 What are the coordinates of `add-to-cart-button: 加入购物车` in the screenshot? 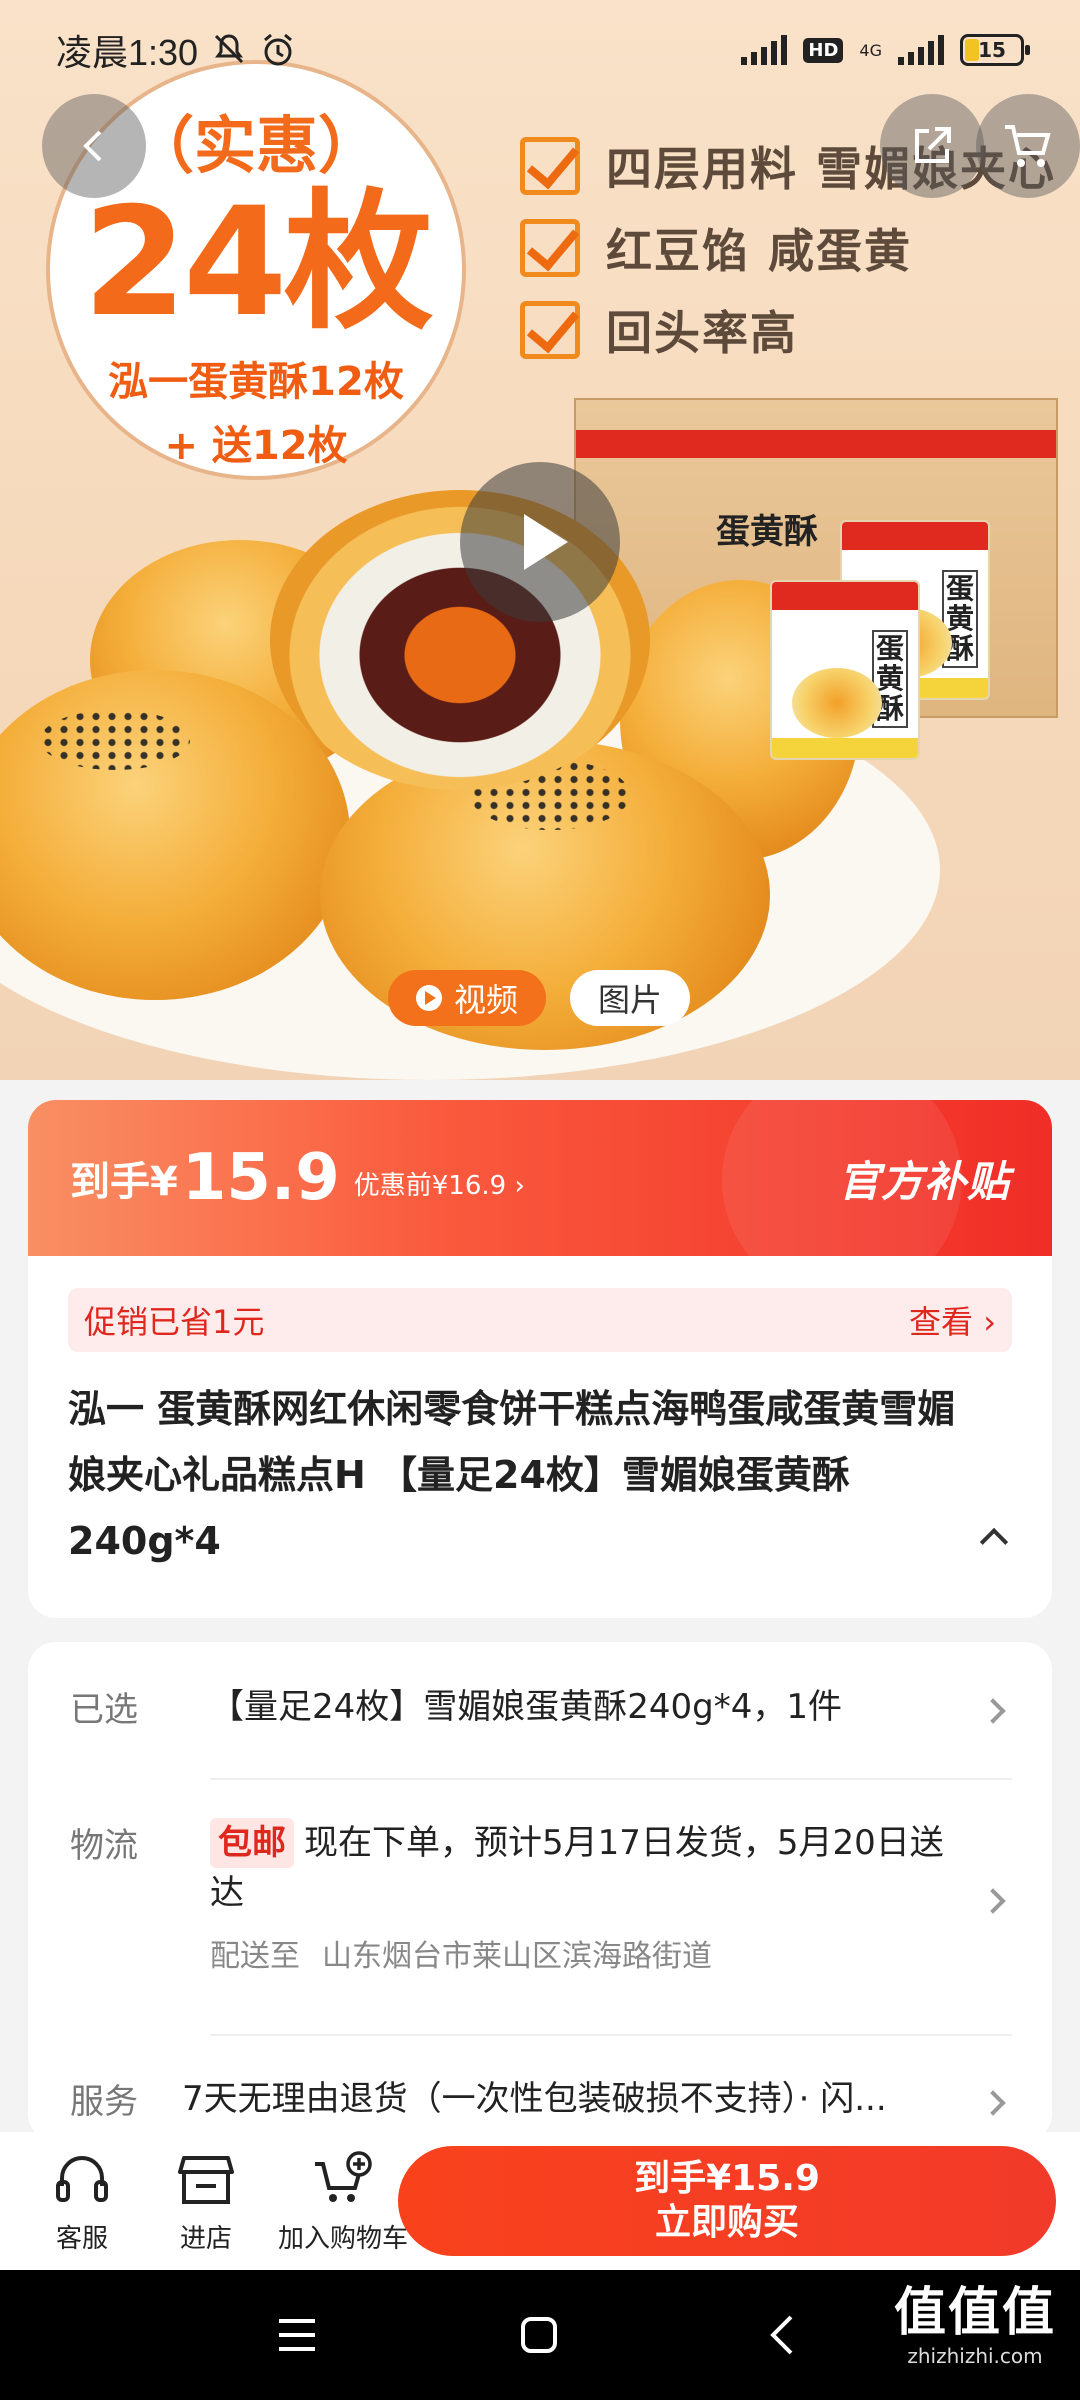 It's located at (343, 2201).